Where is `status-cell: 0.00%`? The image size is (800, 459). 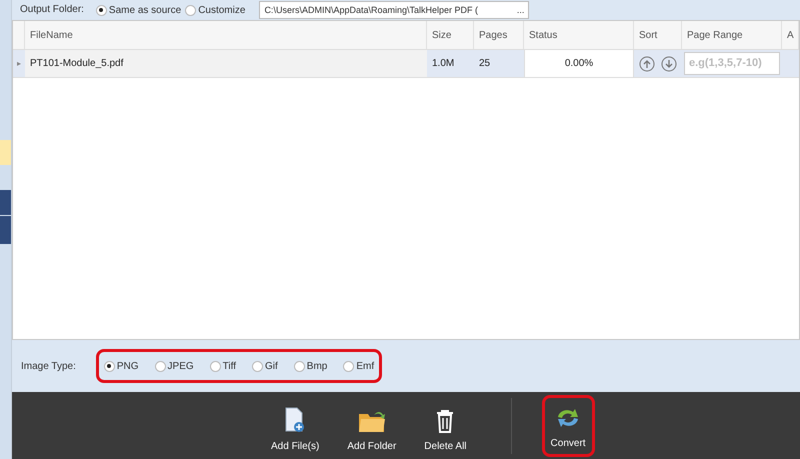 status-cell: 0.00% is located at coordinates (579, 63).